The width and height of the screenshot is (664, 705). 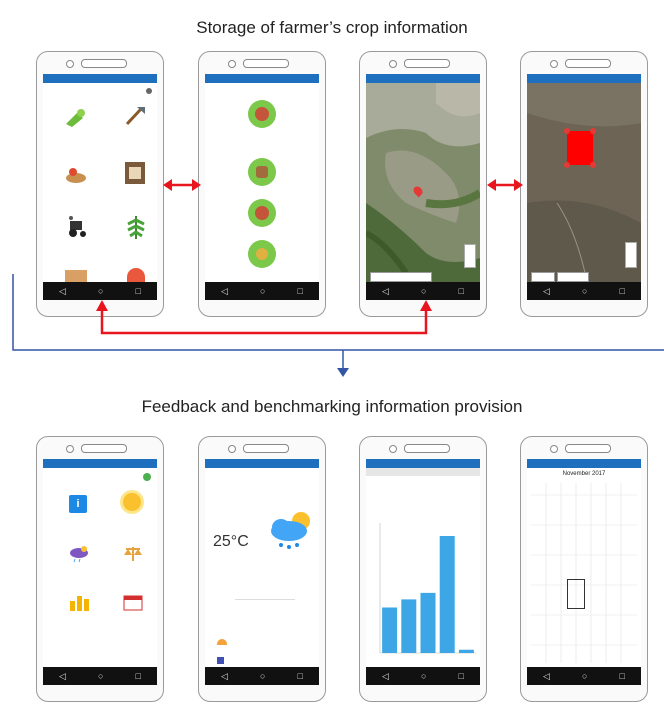 I want to click on weather-icon, so click(x=79, y=554).